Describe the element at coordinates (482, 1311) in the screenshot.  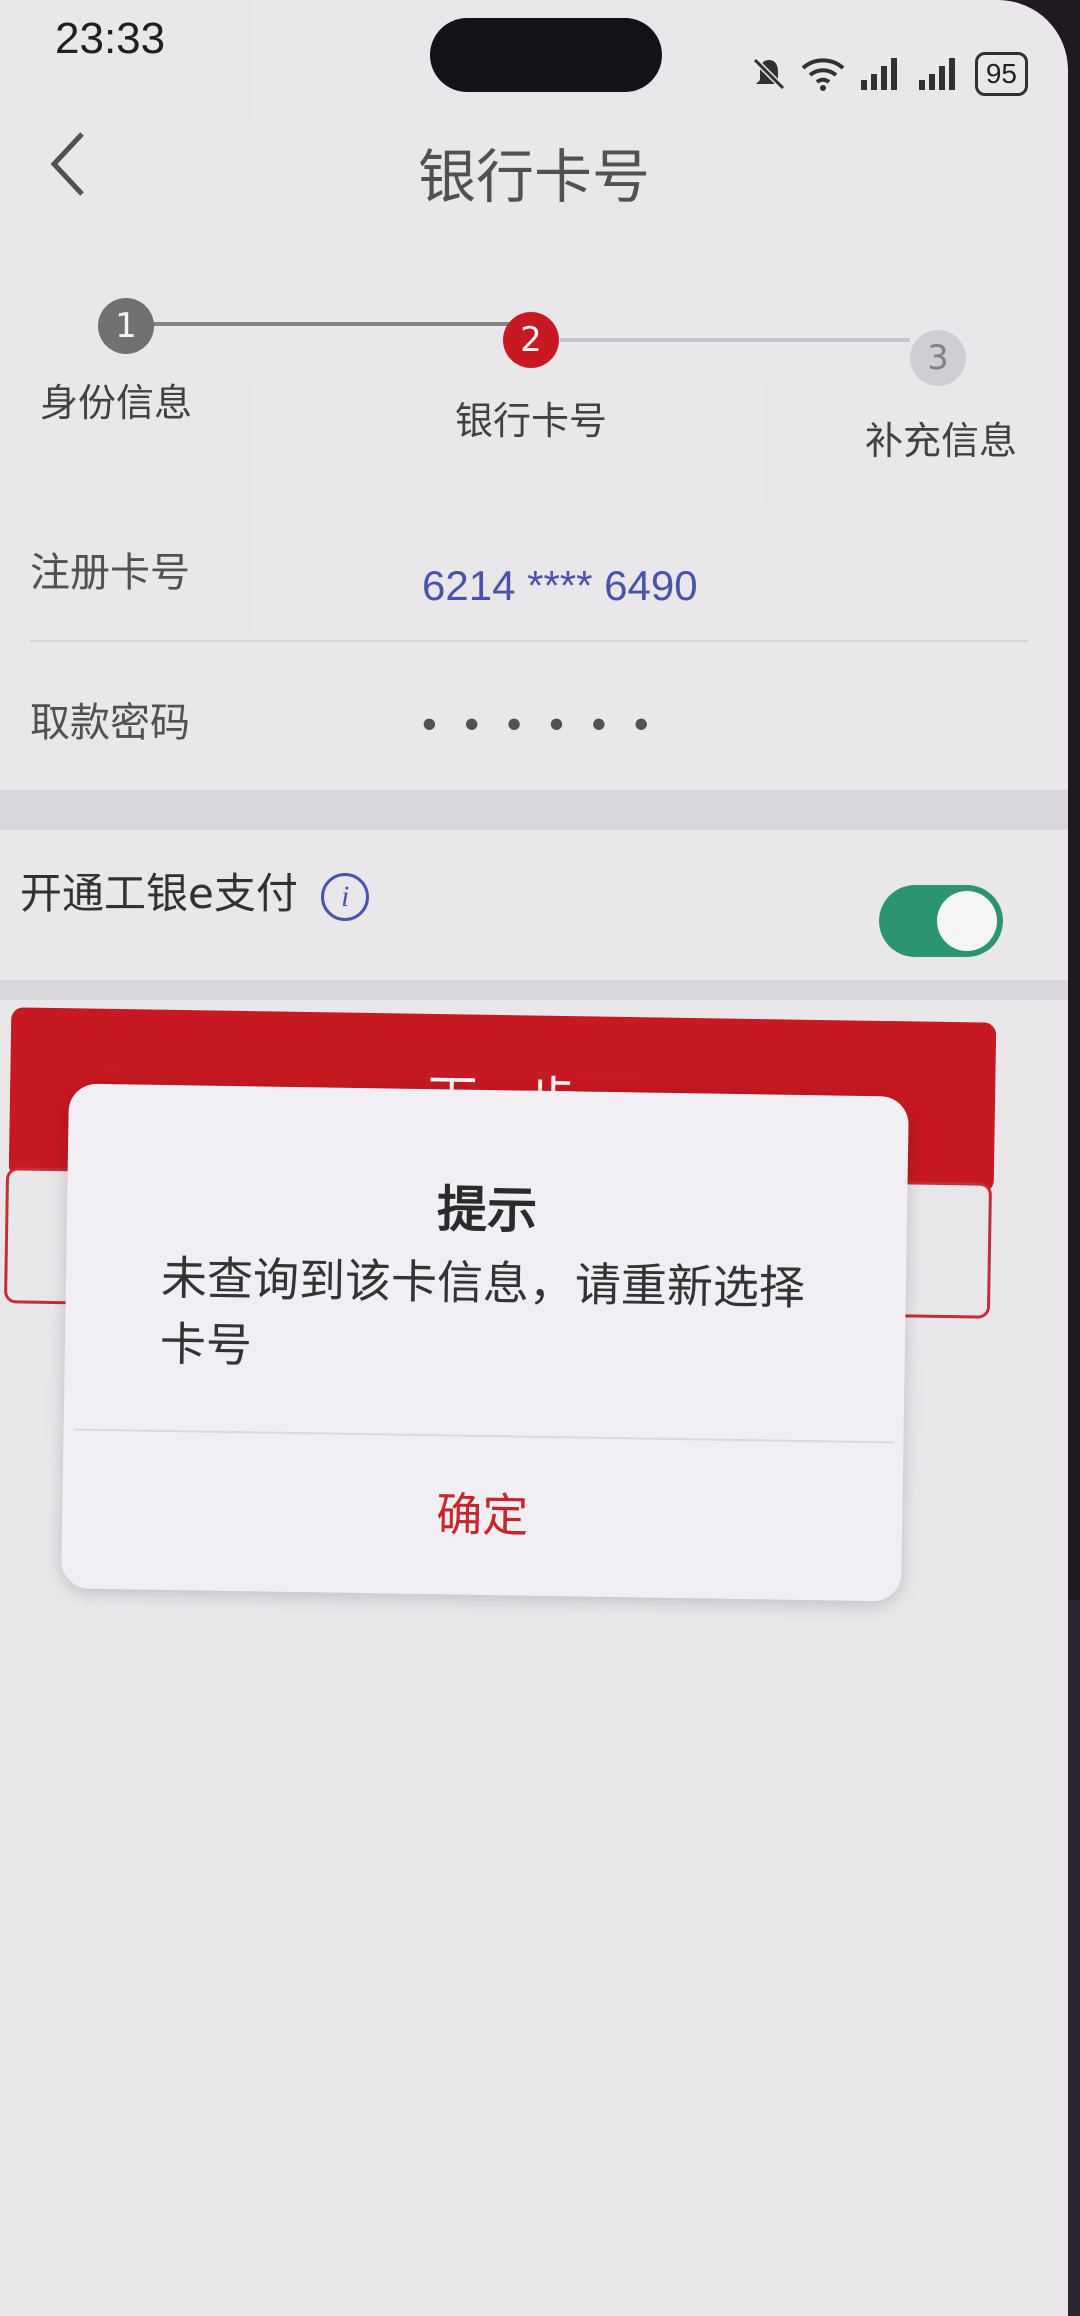
I see `dialog-message: 未查询到该卡信息，请重新选择卡号` at that location.